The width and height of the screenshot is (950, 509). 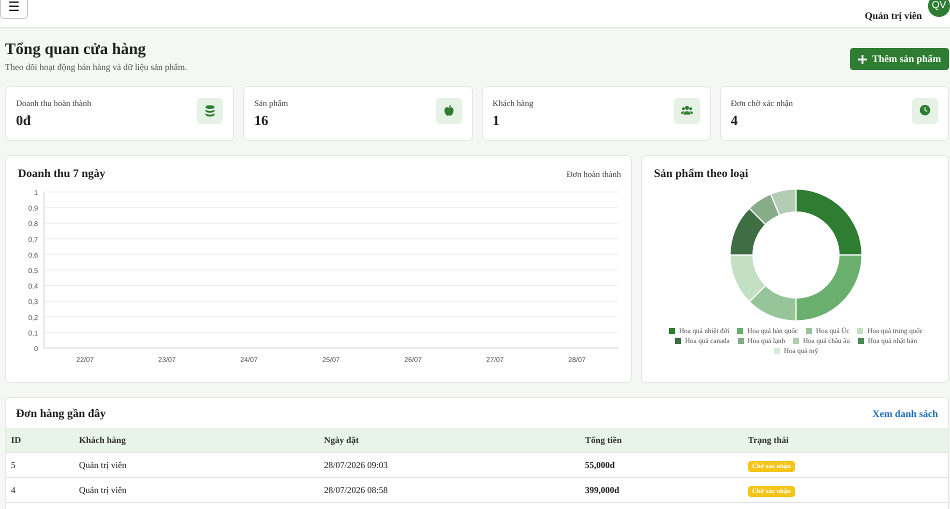 I want to click on table-cell-text: 55,000đ, so click(x=600, y=465).